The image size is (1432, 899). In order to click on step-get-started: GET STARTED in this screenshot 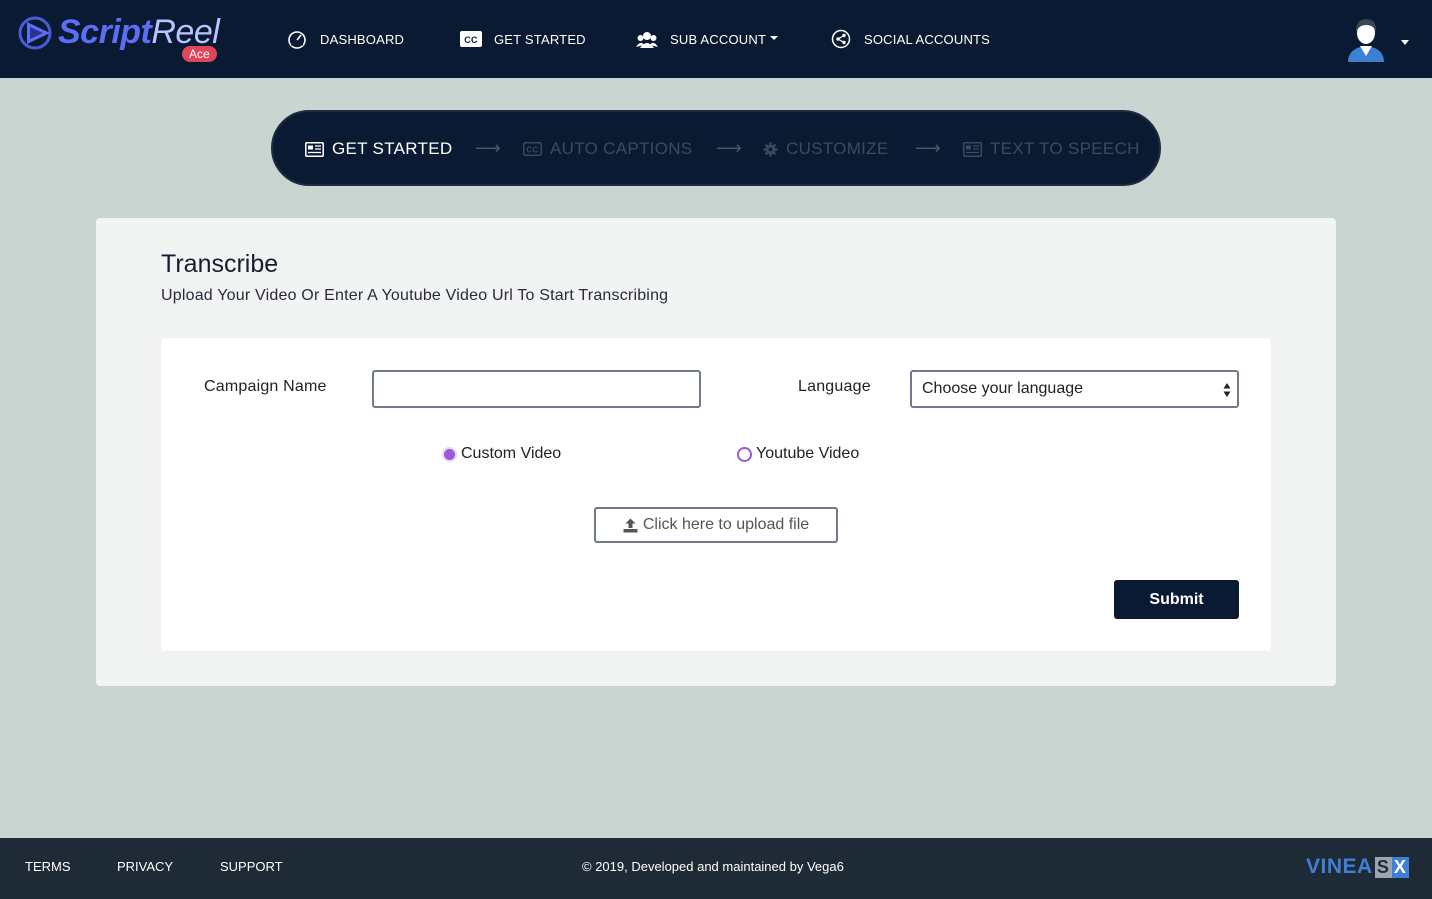, I will do `click(378, 149)`.